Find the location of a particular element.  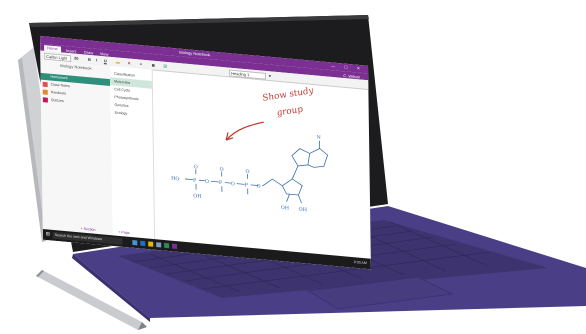

notebook-title: Biology Notebook is located at coordinates (75, 67).